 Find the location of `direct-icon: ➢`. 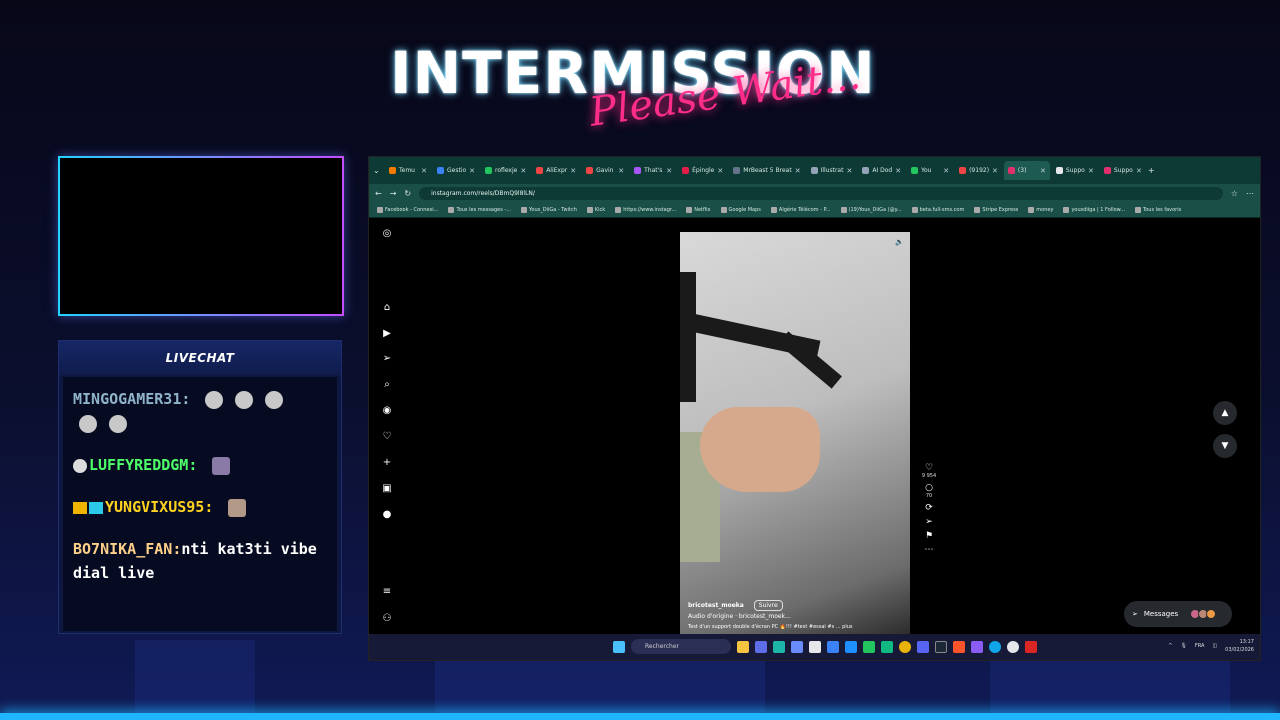

direct-icon: ➢ is located at coordinates (387, 359).